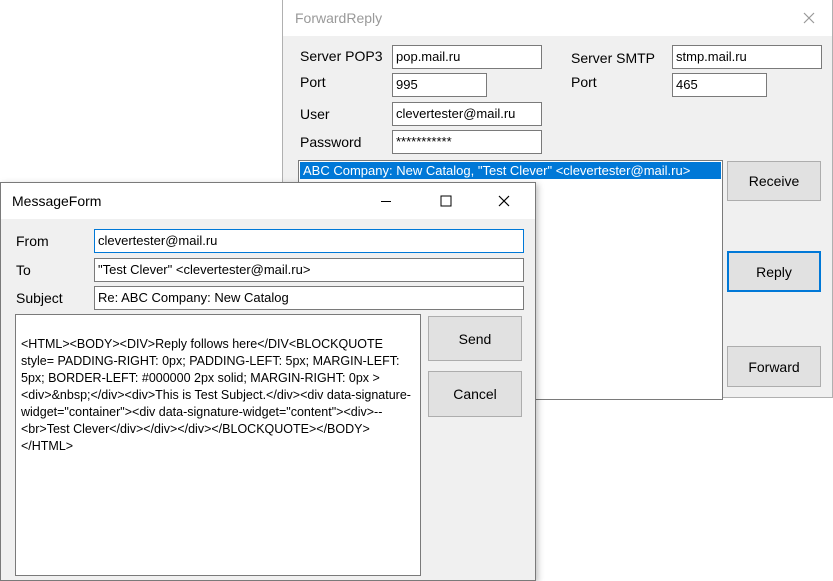  What do you see at coordinates (331, 142) in the screenshot?
I see `password-label: Password` at bounding box center [331, 142].